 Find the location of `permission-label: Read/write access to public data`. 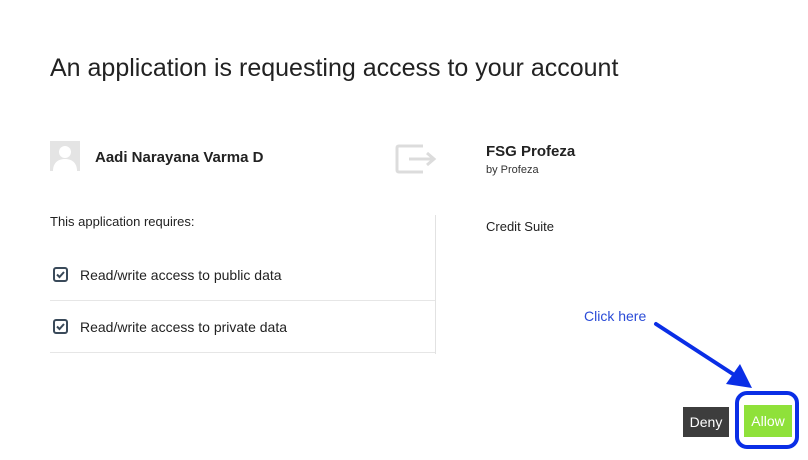

permission-label: Read/write access to public data is located at coordinates (181, 274).